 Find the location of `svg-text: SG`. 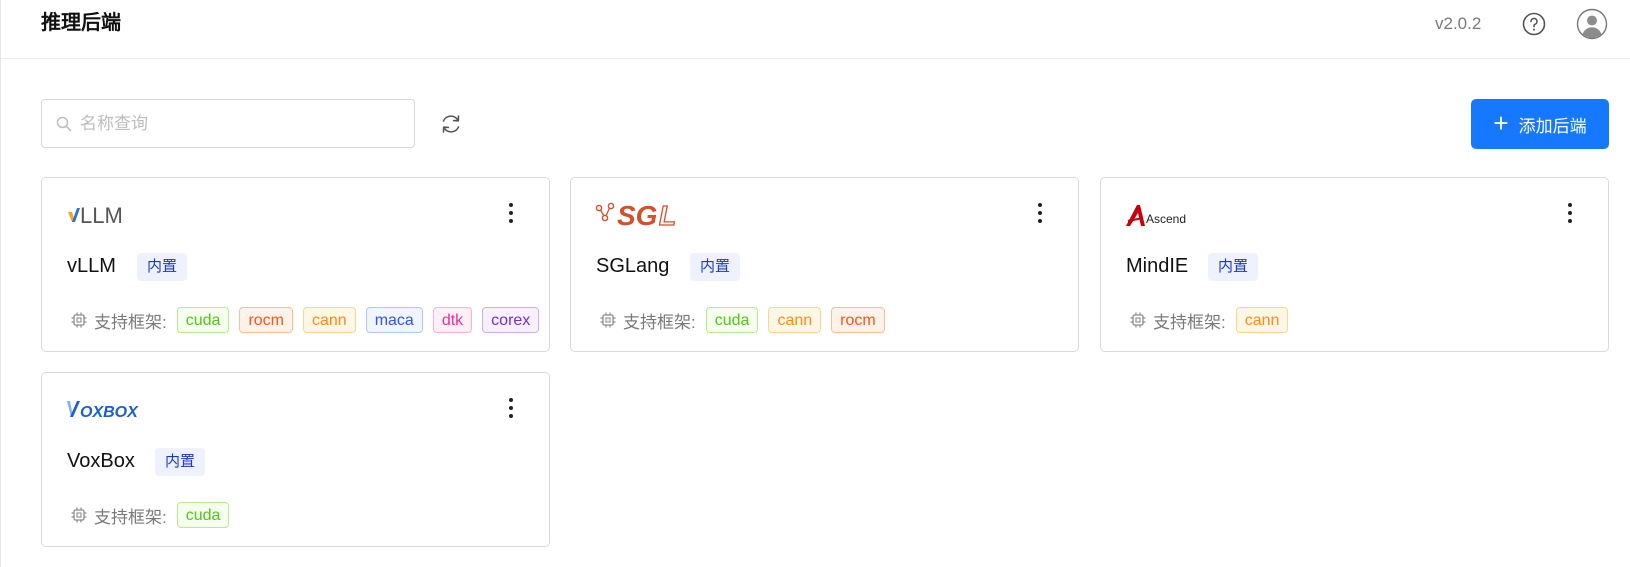

svg-text: SG is located at coordinates (637, 215).